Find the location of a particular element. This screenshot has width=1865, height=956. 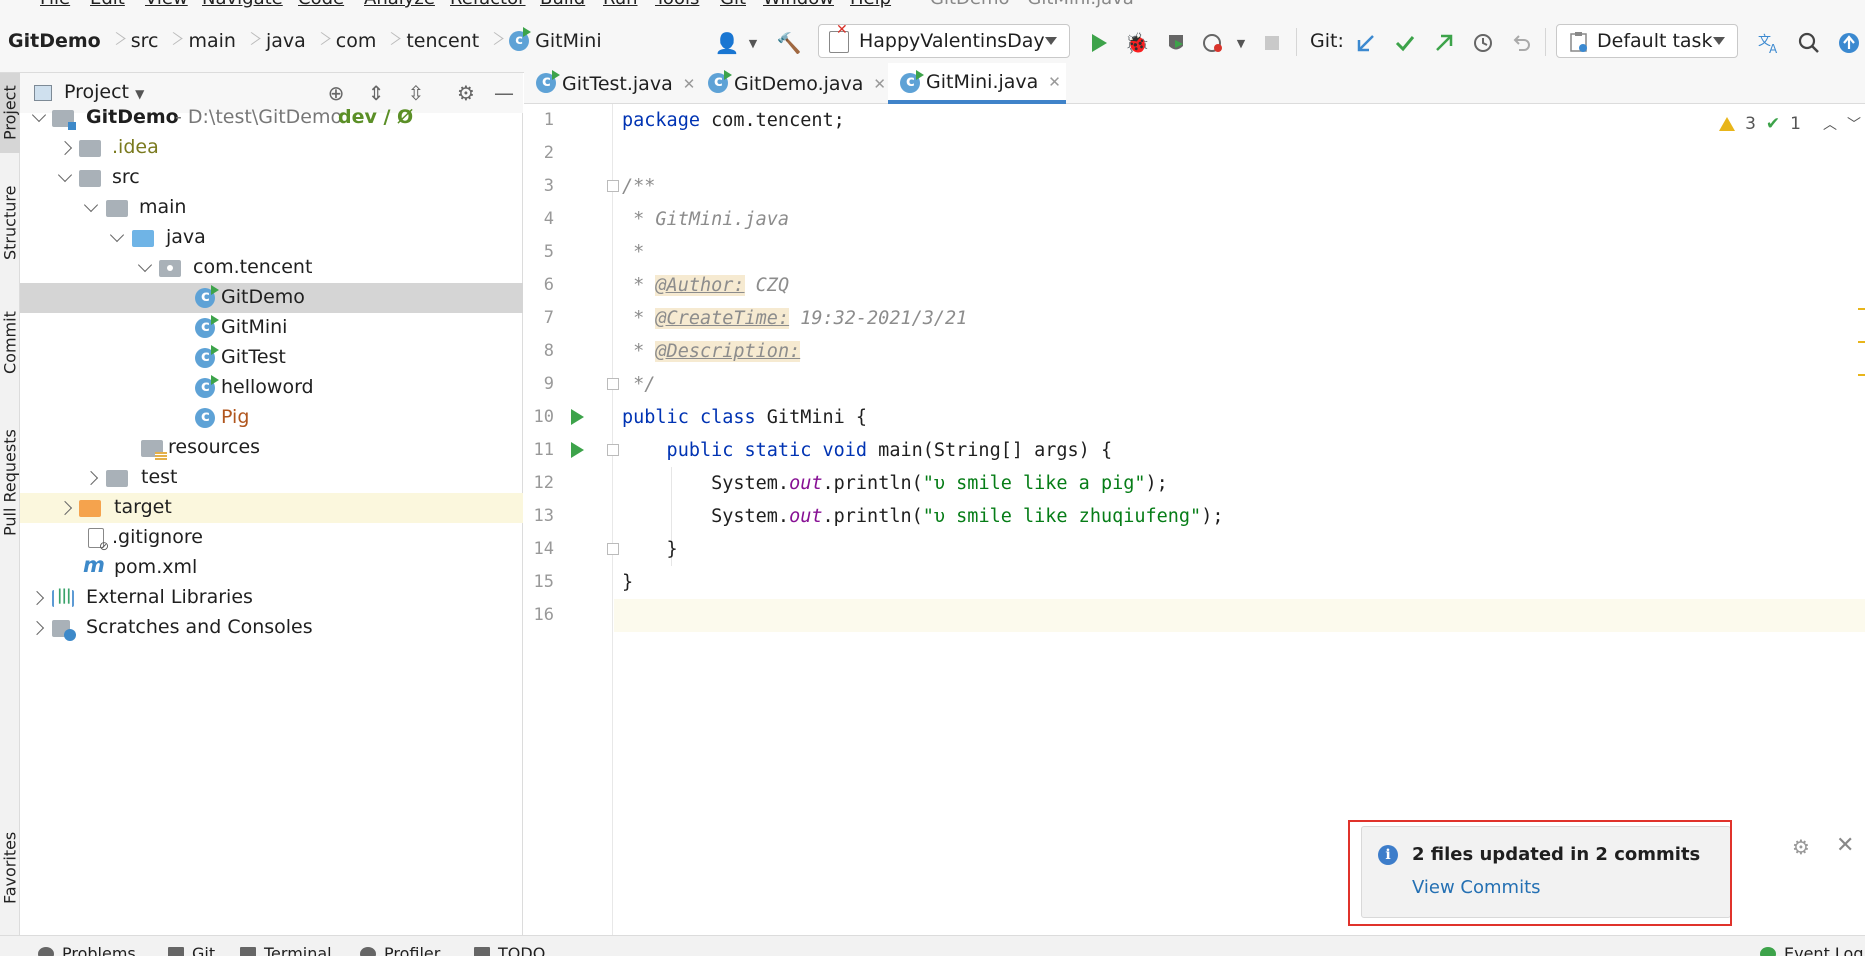

tree-item-target: target is located at coordinates (271, 508).